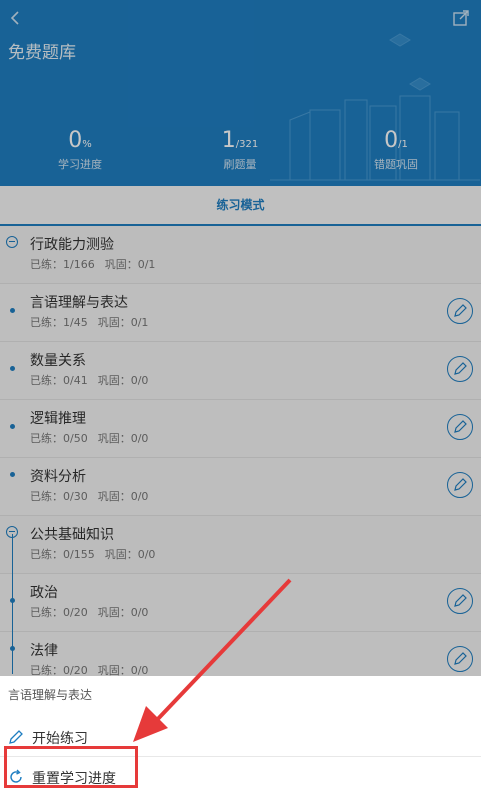  Describe the element at coordinates (50, 695) in the screenshot. I see `sheet-title: 言语理解与表达` at that location.